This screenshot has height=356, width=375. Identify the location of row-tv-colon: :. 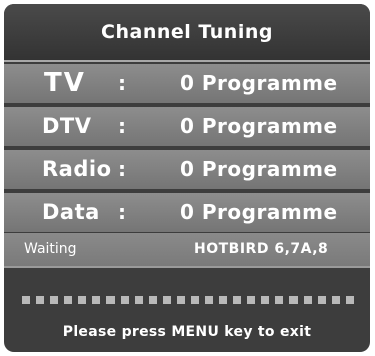
(122, 83).